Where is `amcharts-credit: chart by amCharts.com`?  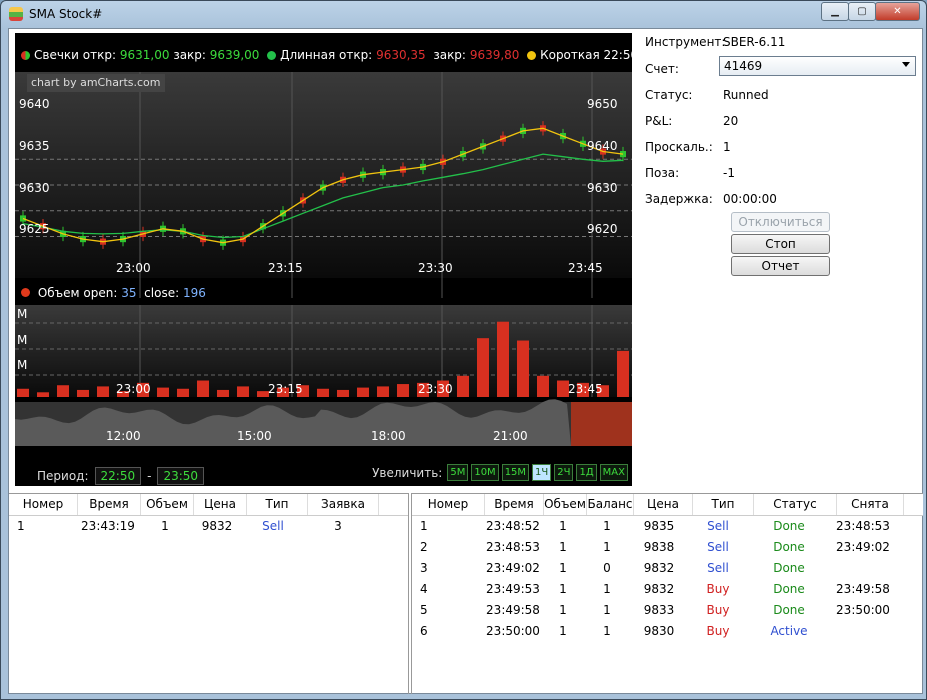
amcharts-credit: chart by amCharts.com is located at coordinates (96, 83).